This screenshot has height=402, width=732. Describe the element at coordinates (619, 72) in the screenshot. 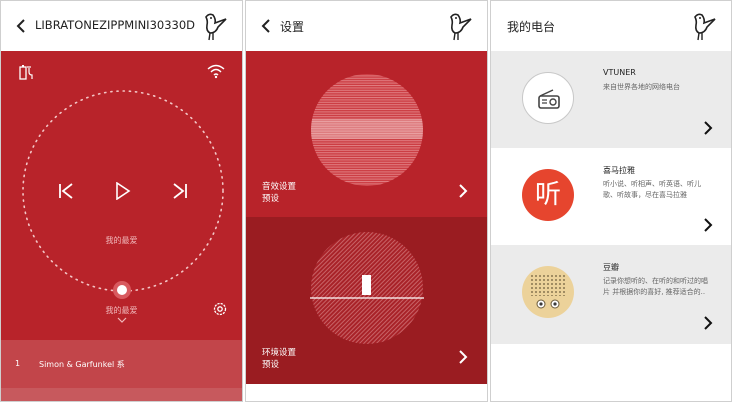

I see `station-name: VTUNER` at that location.